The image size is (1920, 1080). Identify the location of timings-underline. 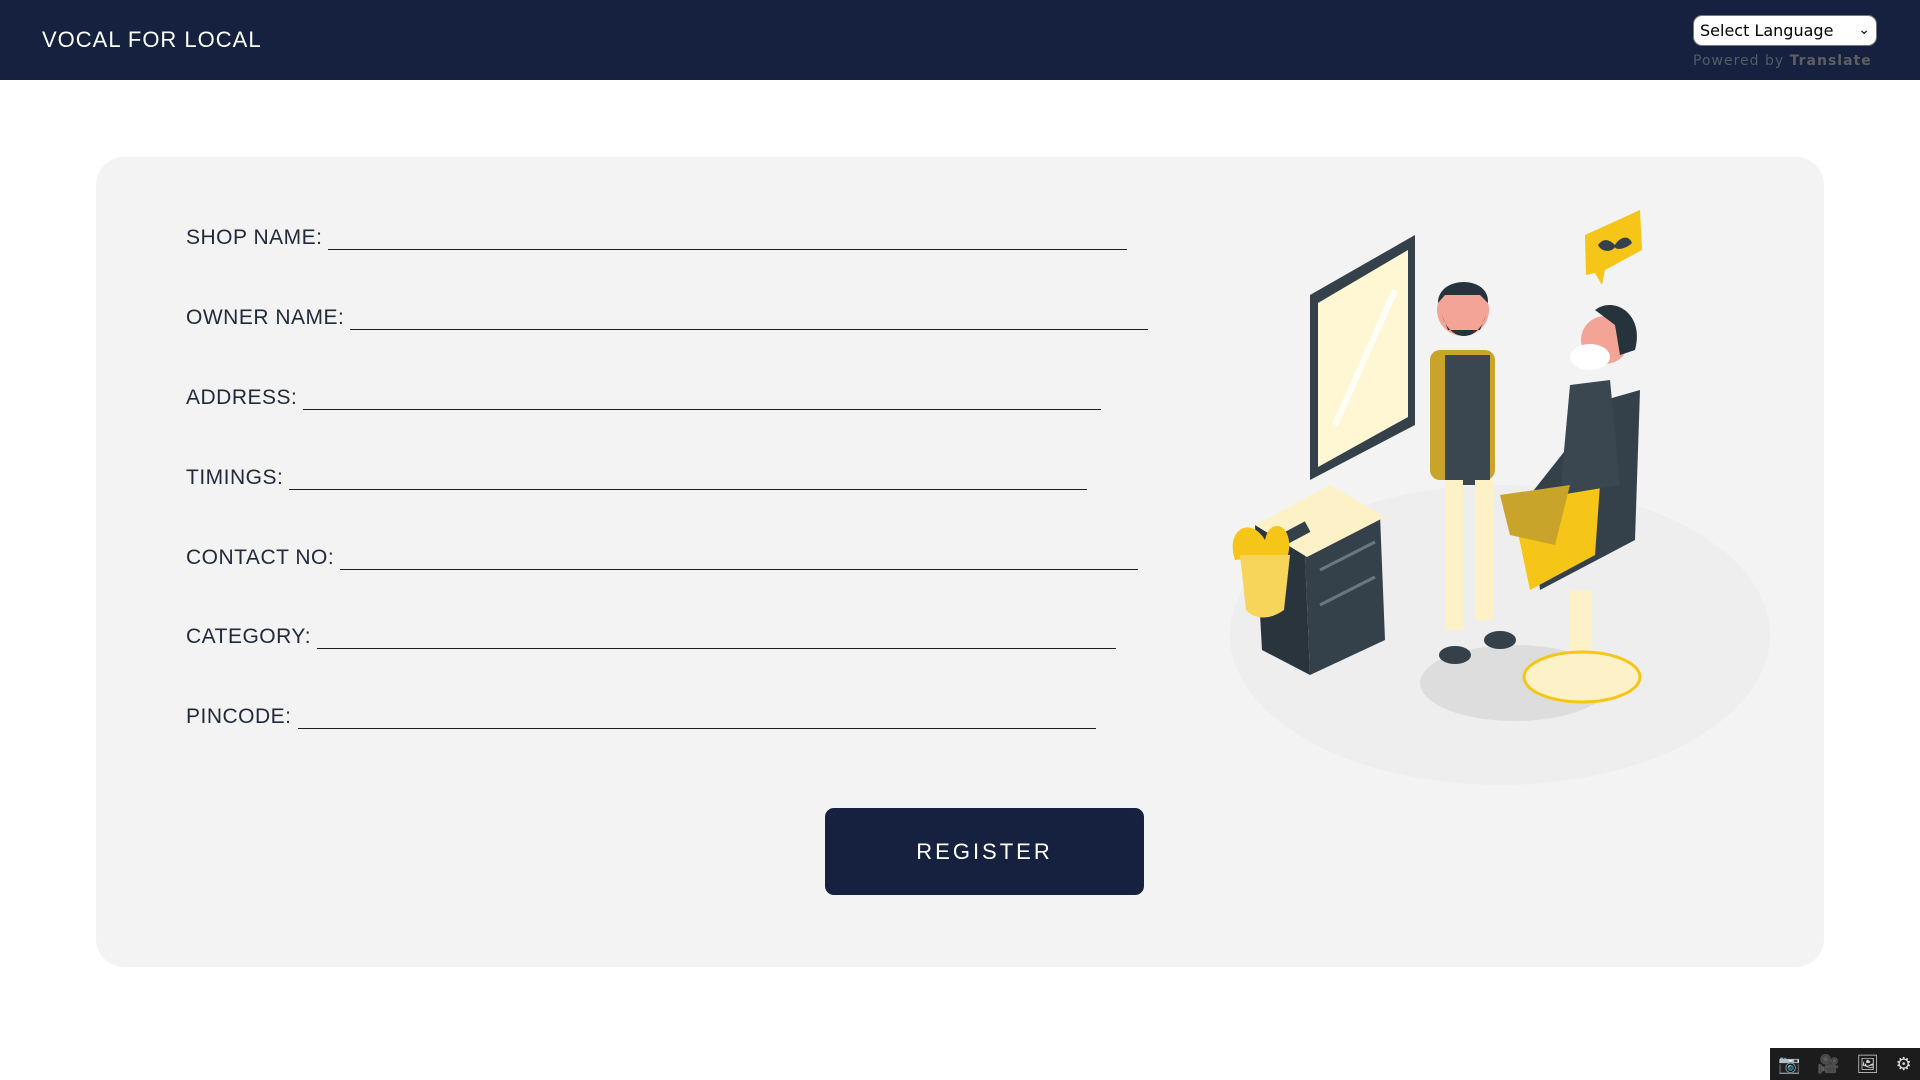
(690, 476).